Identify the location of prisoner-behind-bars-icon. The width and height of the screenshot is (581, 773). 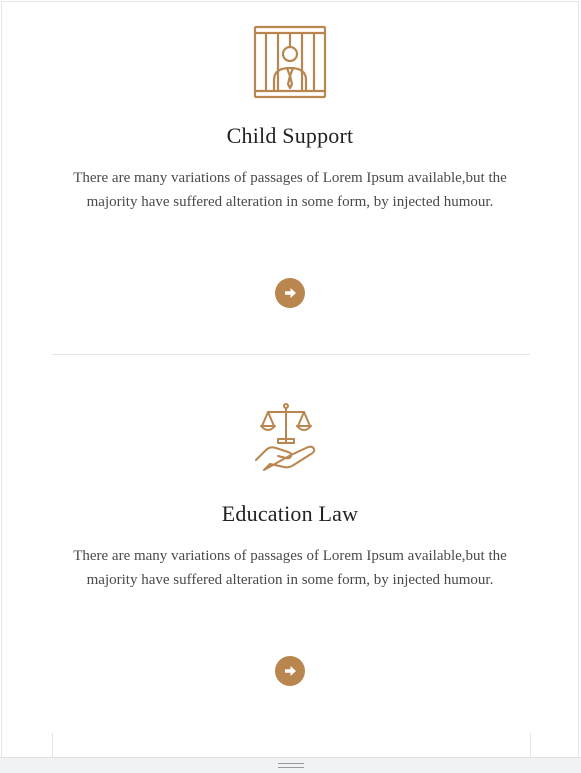
(290, 62).